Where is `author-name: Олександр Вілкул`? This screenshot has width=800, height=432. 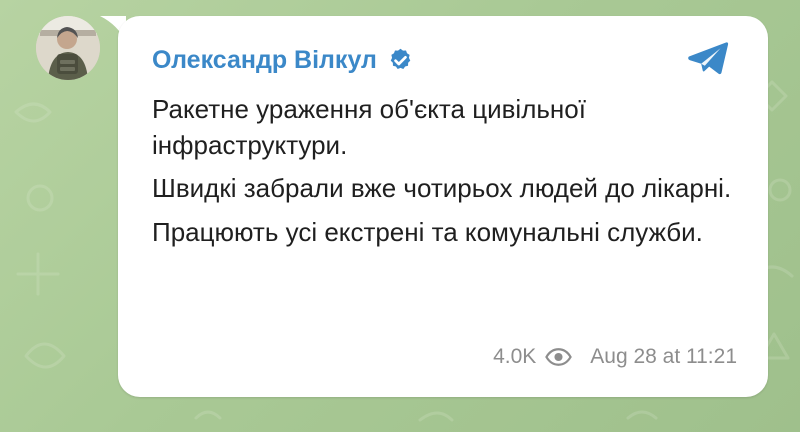 author-name: Олександр Вілкул is located at coordinates (264, 60).